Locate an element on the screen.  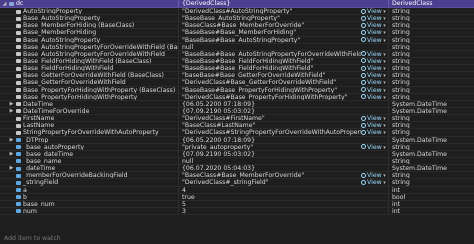
row-value: "DerivedClass#_stringField" is located at coordinates (269, 182).